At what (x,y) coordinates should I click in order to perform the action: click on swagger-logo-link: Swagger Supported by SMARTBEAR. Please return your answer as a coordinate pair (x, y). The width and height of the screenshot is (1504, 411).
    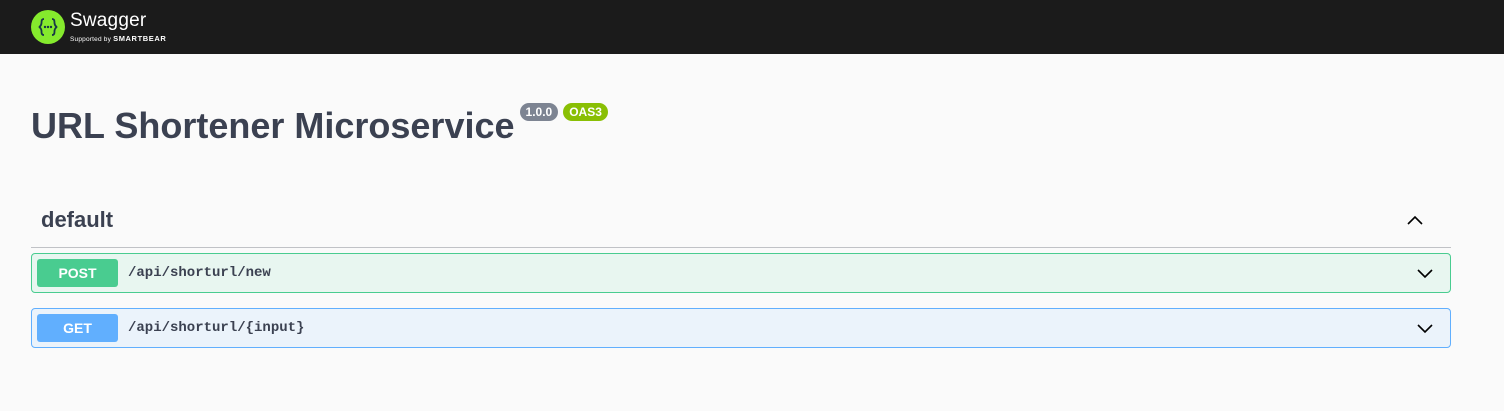
    Looking at the image, I should click on (98, 27).